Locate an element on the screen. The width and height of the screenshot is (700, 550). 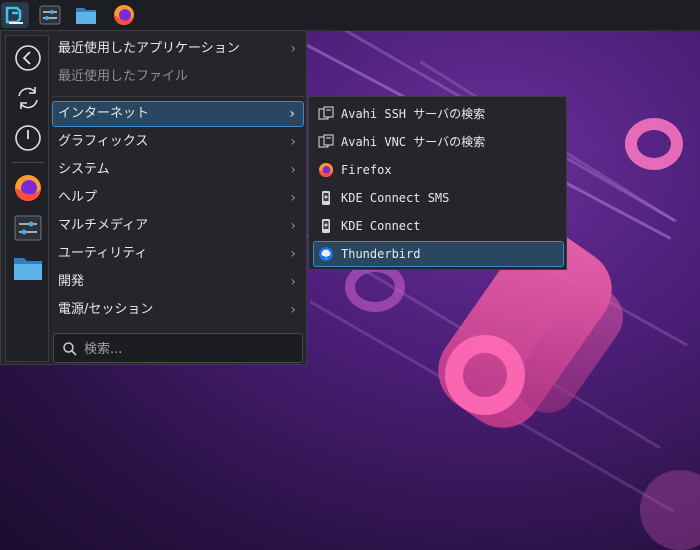
menu-item-recent-files: 最近使用したファイル is located at coordinates (178, 77).